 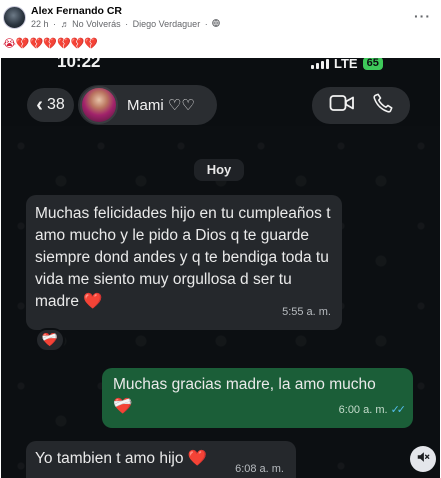 I want to click on globe-icon, so click(x=216, y=24).